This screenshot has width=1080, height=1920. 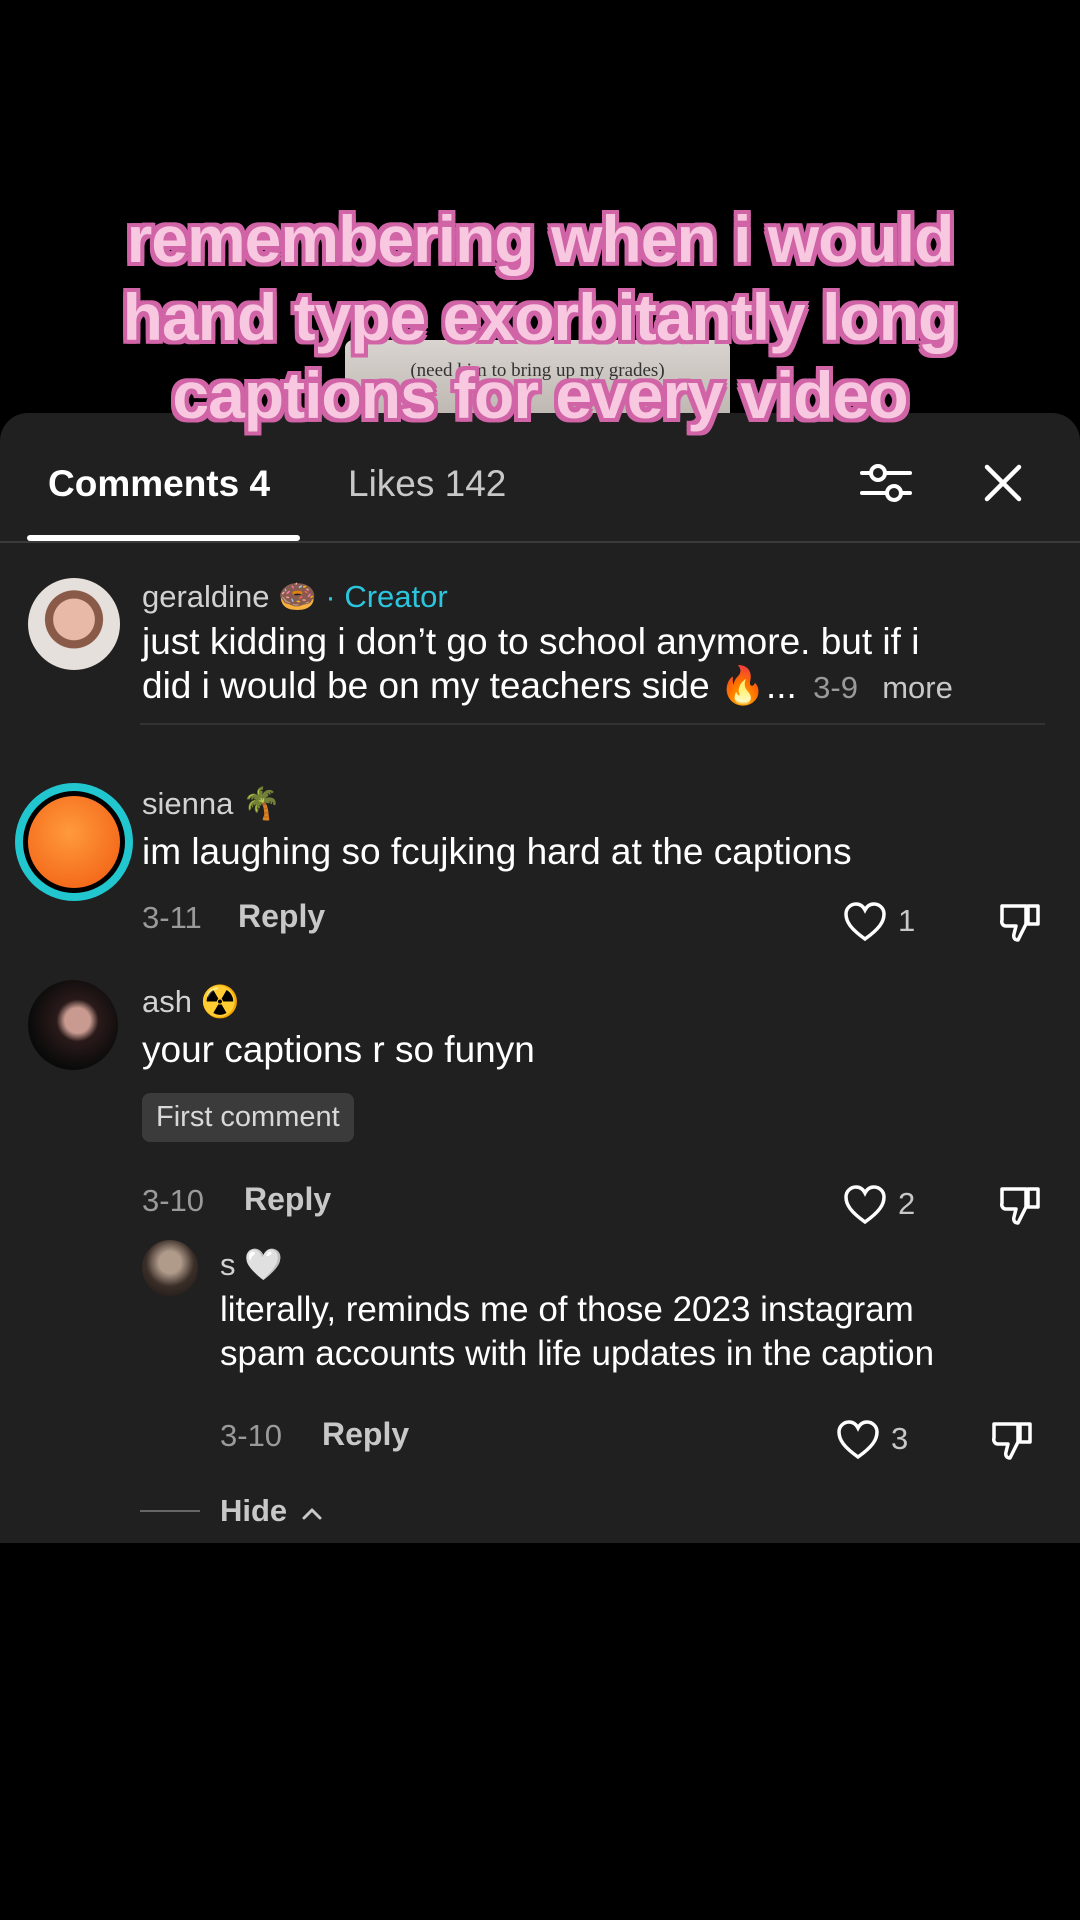 What do you see at coordinates (540, 395) in the screenshot?
I see `caption-line-3: captions for every video` at bounding box center [540, 395].